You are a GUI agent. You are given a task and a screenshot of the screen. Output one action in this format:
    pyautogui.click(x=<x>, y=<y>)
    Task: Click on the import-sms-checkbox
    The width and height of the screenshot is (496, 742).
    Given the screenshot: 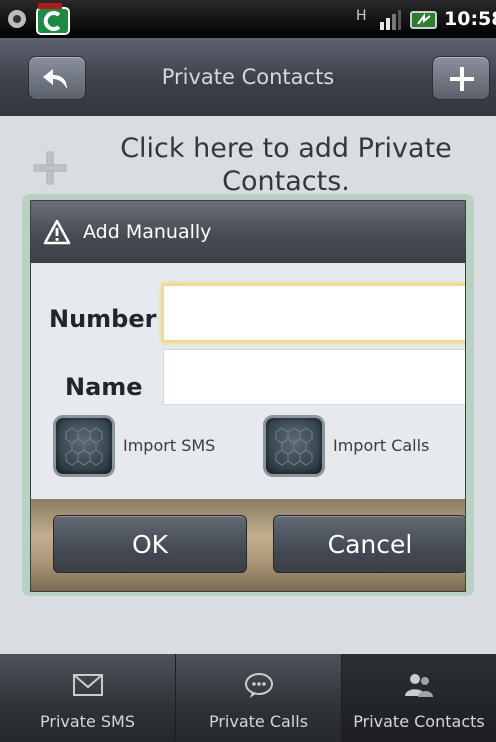 What is the action you would take?
    pyautogui.click(x=84, y=446)
    